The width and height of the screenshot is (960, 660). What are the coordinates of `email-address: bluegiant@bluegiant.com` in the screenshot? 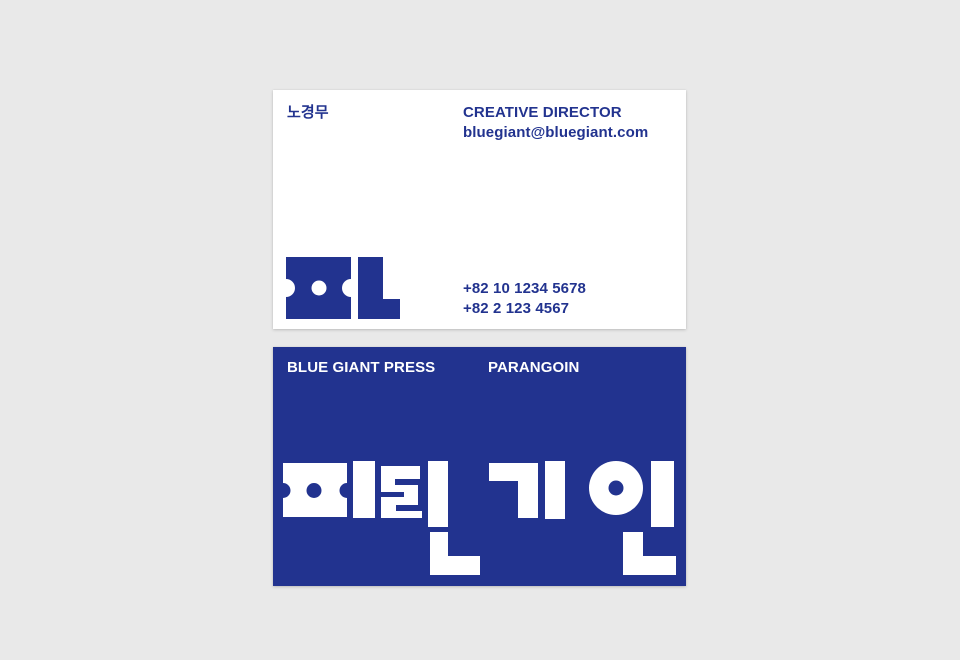 It's located at (556, 132).